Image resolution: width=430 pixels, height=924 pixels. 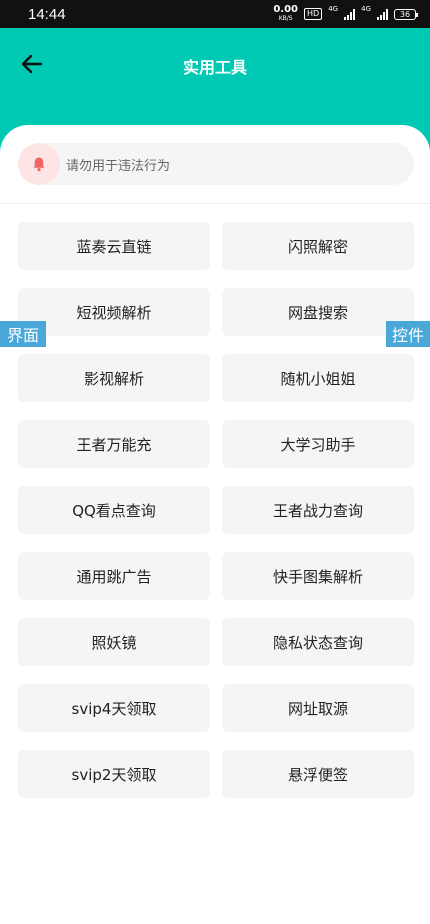 What do you see at coordinates (408, 334) in the screenshot?
I see `side-tag-right: 控件` at bounding box center [408, 334].